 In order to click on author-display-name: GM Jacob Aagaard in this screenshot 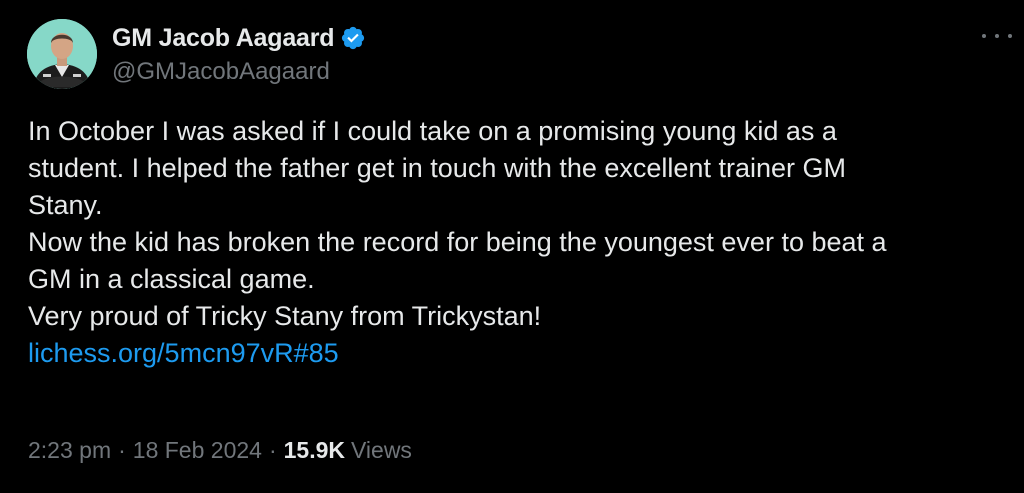, I will do `click(223, 38)`.